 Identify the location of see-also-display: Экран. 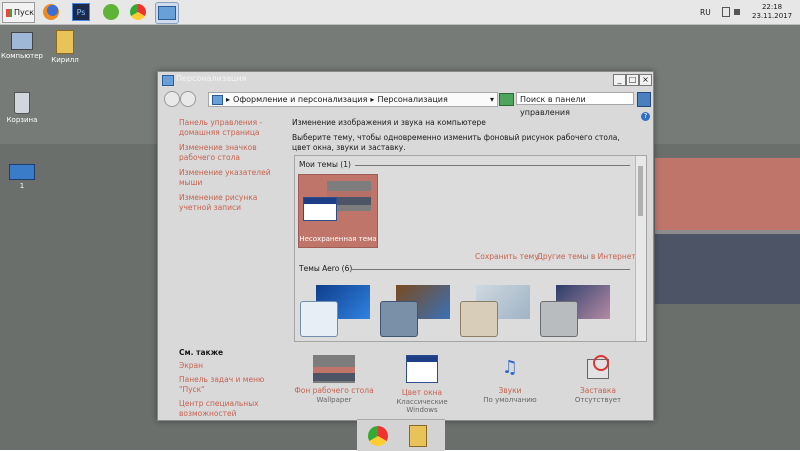
(234, 366).